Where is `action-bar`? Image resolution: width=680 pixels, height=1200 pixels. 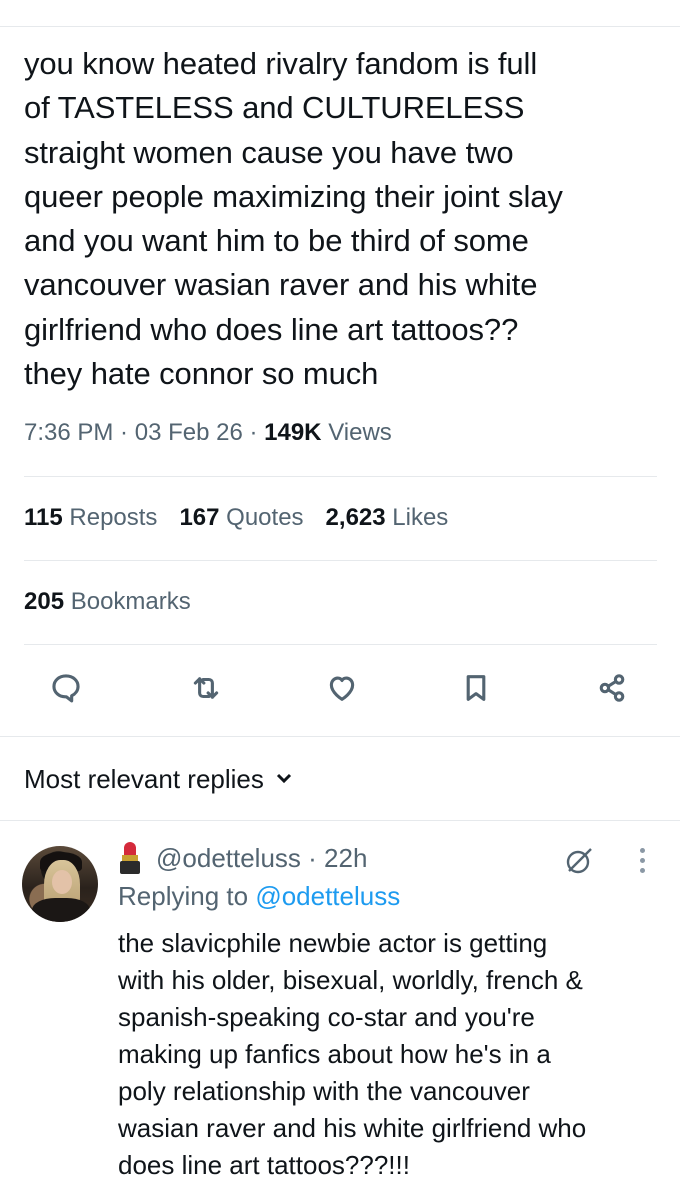 action-bar is located at coordinates (340, 690).